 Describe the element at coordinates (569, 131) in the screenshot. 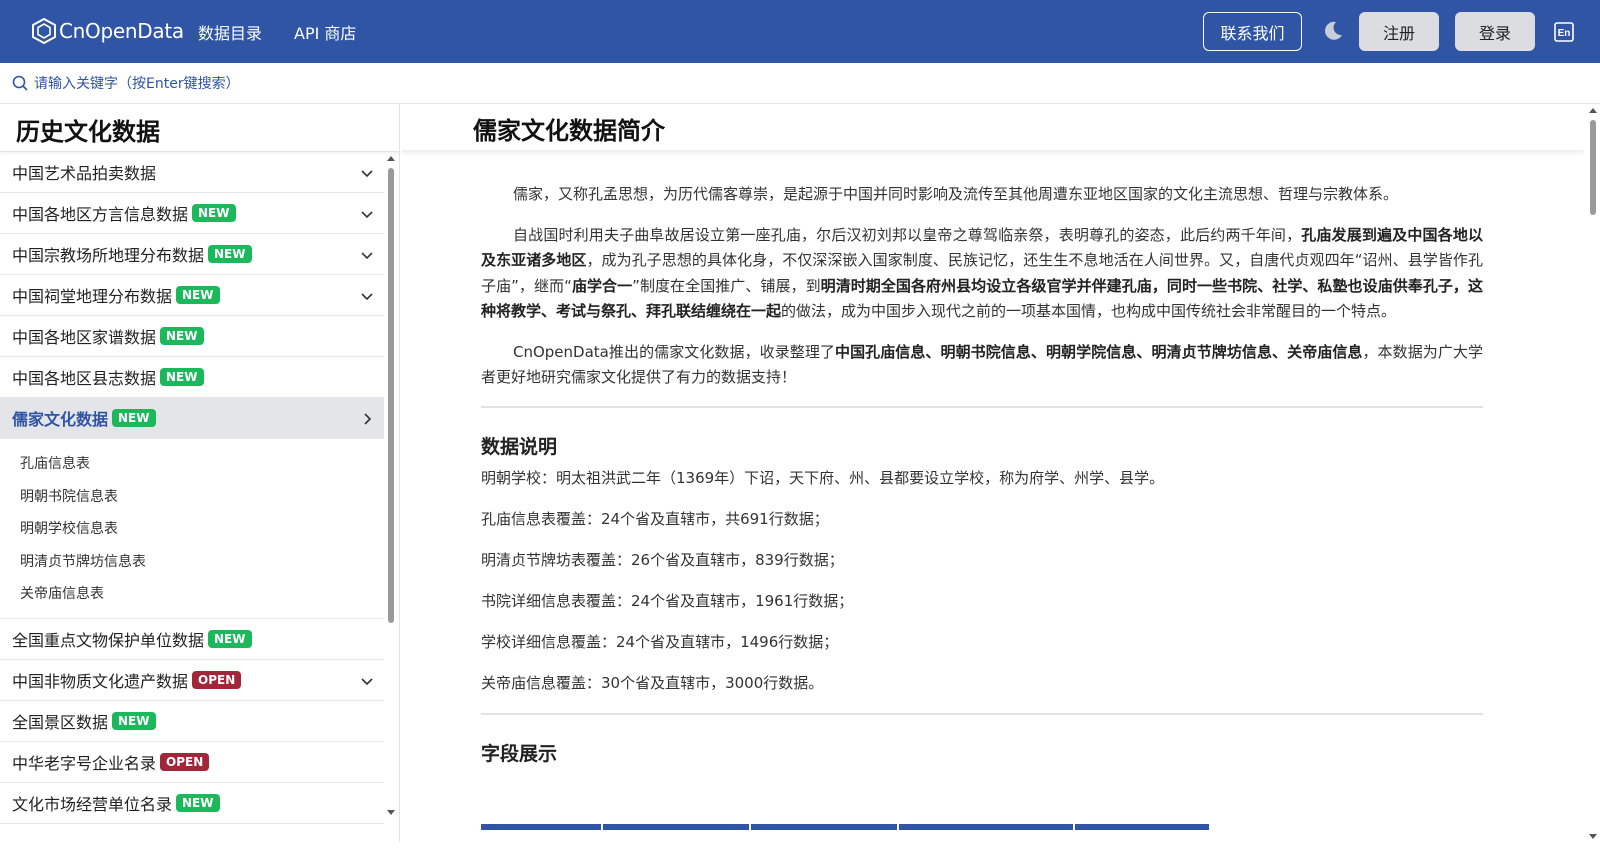

I see `page-title: 儒家文化数据简介` at that location.